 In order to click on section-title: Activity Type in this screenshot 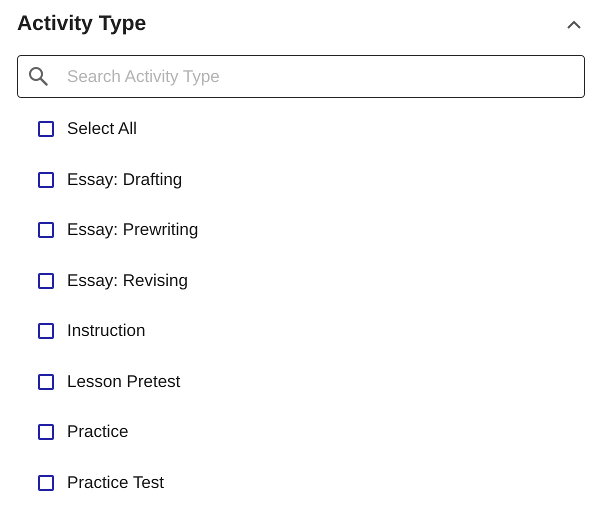, I will do `click(81, 24)`.